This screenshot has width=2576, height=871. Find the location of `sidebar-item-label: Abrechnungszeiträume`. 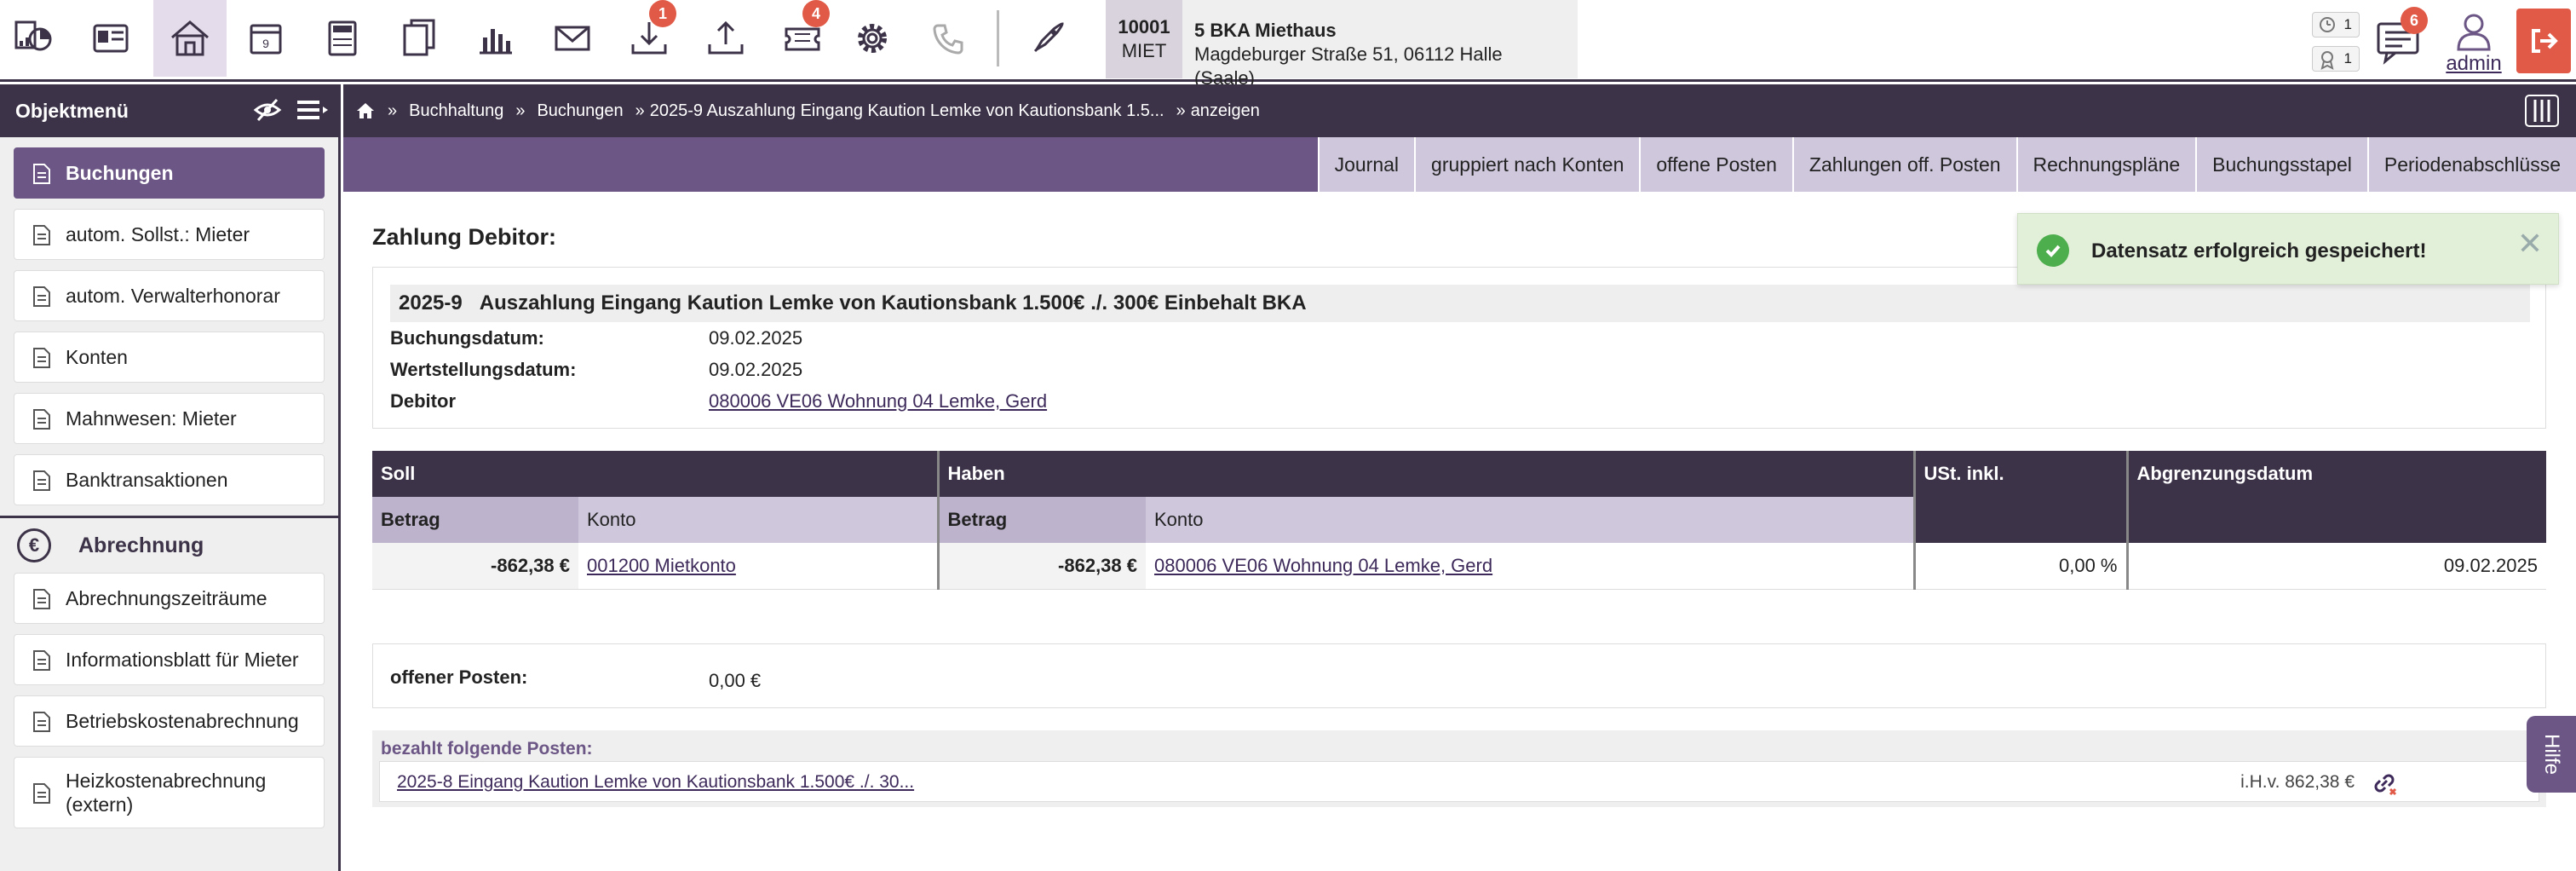

sidebar-item-label: Abrechnungszeiträume is located at coordinates (167, 597).